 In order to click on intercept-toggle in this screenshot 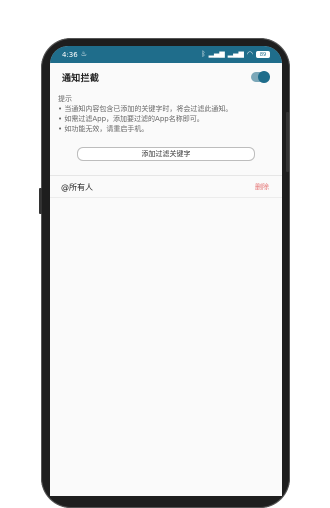, I will do `click(260, 77)`.